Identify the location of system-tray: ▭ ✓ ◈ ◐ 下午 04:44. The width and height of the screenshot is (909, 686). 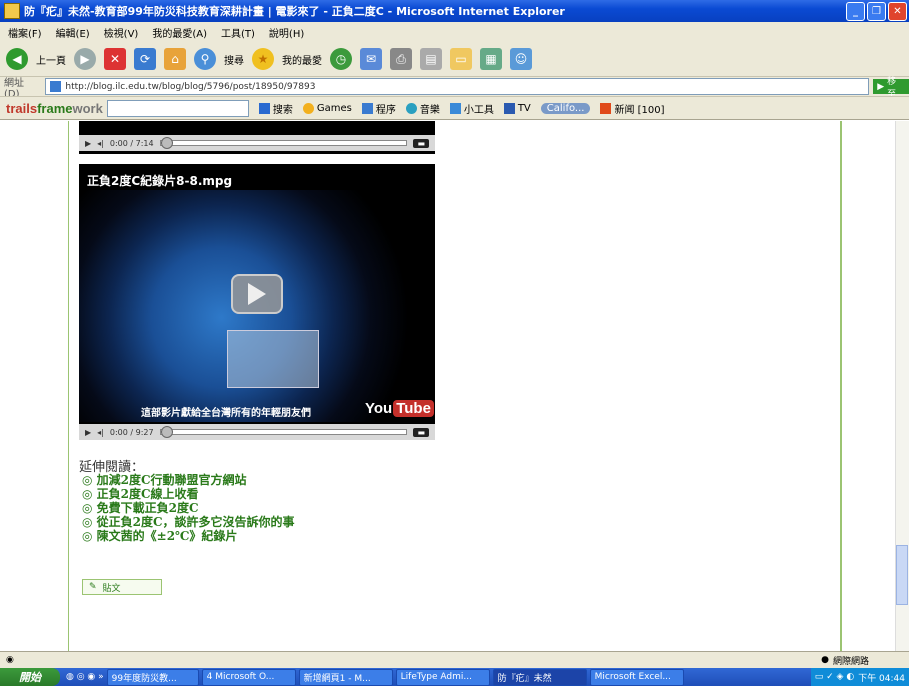
(859, 677).